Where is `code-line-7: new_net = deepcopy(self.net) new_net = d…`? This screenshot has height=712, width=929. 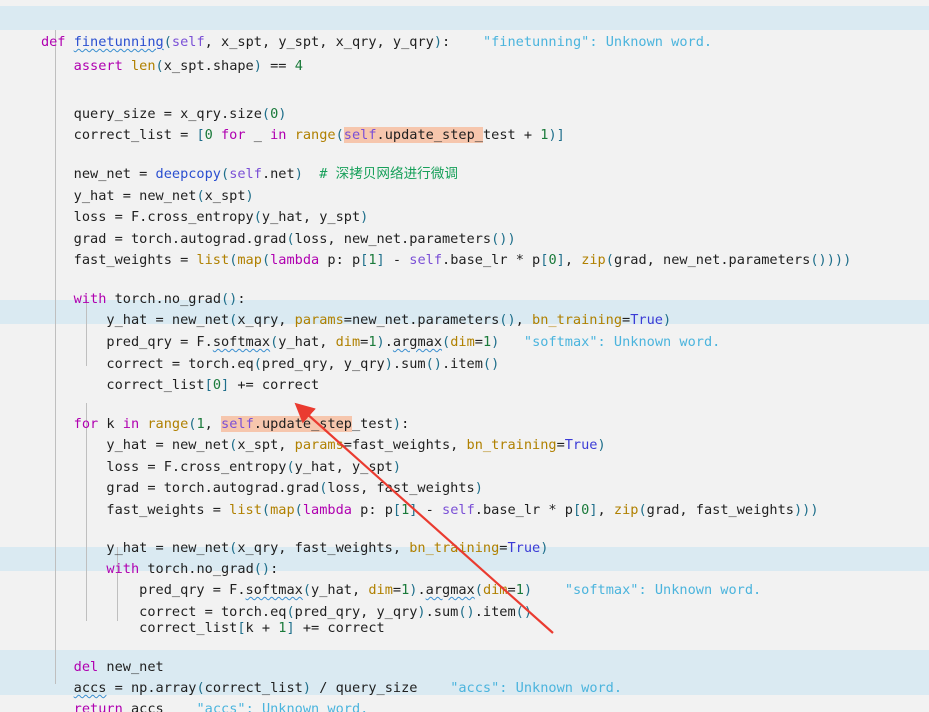
code-line-7: new_net = deepcopy(self.net) new_net = d… is located at coordinates (464, 160).